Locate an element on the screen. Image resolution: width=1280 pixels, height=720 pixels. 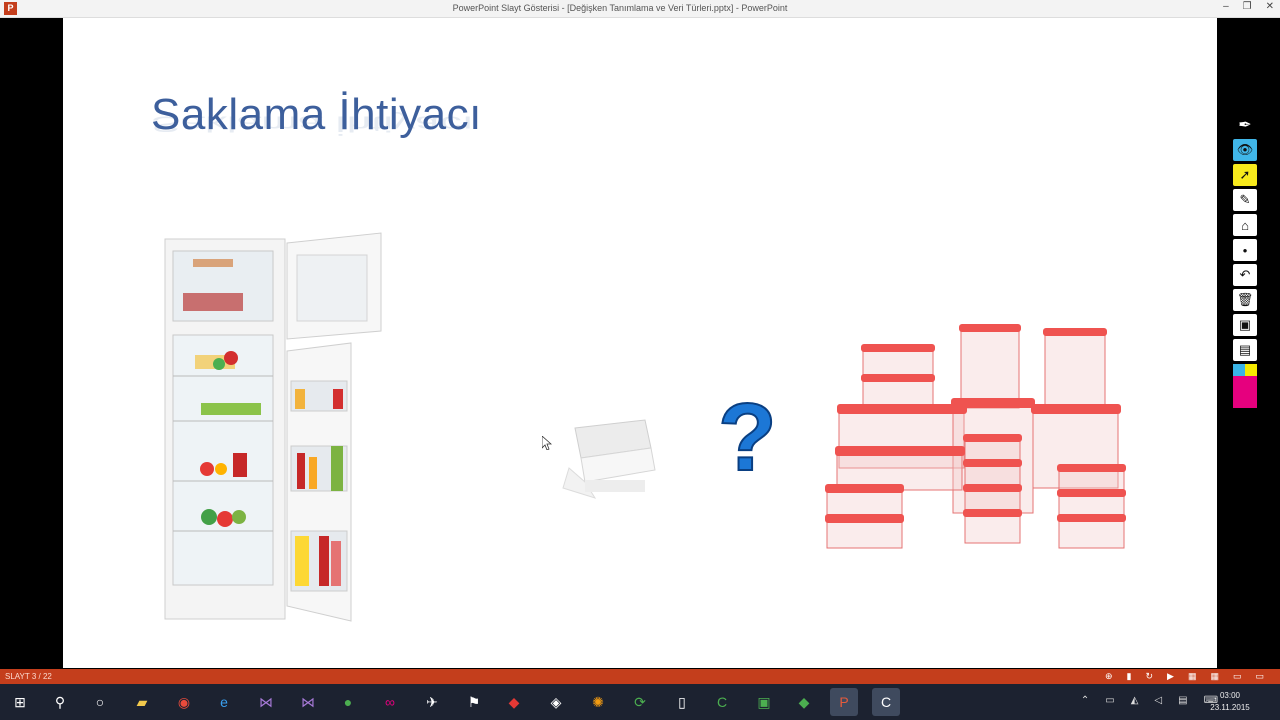
battery-icon: ▭ is located at coordinates (1109, 700).